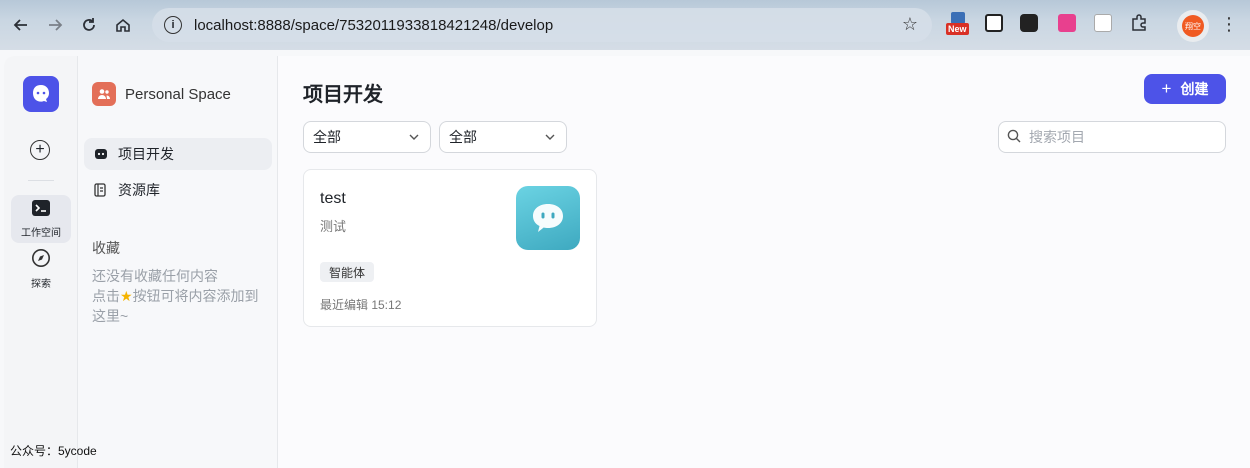 The image size is (1250, 468). What do you see at coordinates (155, 276) in the screenshot?
I see `empty-line: 还没有收藏任何内容` at bounding box center [155, 276].